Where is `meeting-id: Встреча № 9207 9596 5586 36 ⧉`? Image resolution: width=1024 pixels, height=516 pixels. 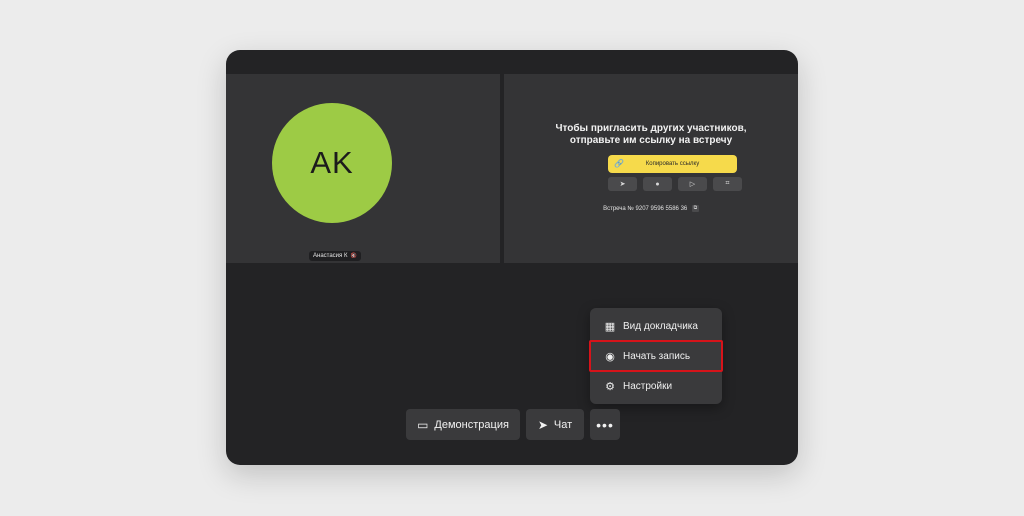 meeting-id: Встреча № 9207 9596 5586 36 ⧉ is located at coordinates (651, 208).